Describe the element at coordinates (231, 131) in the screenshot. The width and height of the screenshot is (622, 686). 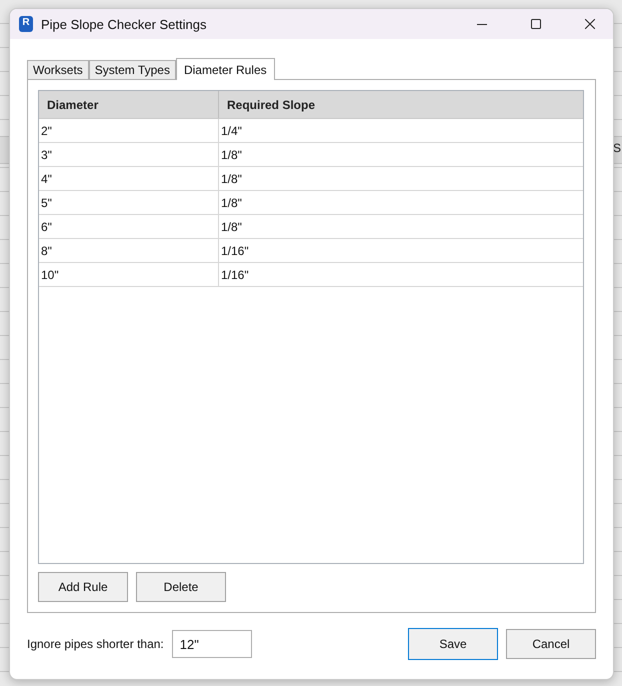
I see `table-cell-text: 1/4"` at that location.